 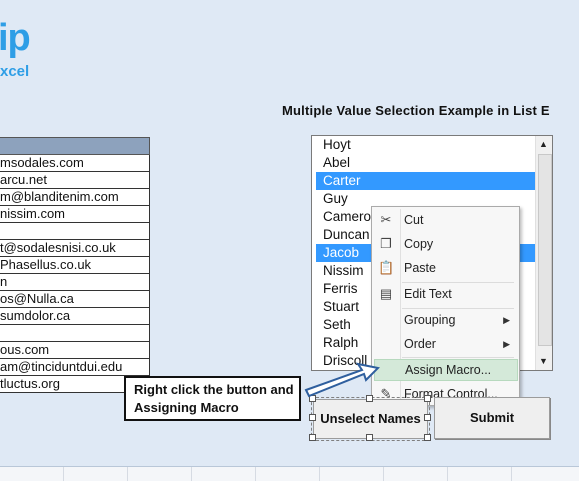 What do you see at coordinates (75, 299) in the screenshot?
I see `table-row: os@Nulla.ca` at bounding box center [75, 299].